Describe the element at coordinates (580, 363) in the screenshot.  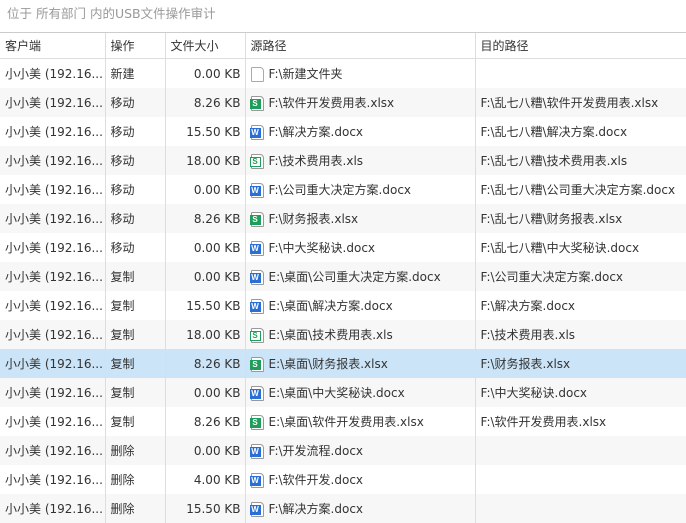
I see `destination-path-cell: F:\财务报表.xlsx` at that location.